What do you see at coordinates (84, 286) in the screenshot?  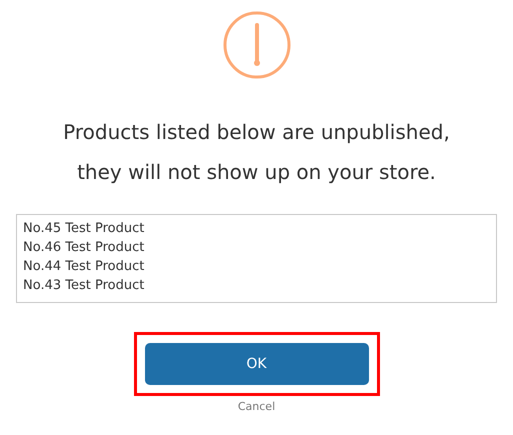 I see `product-name: No.43 Test Product` at bounding box center [84, 286].